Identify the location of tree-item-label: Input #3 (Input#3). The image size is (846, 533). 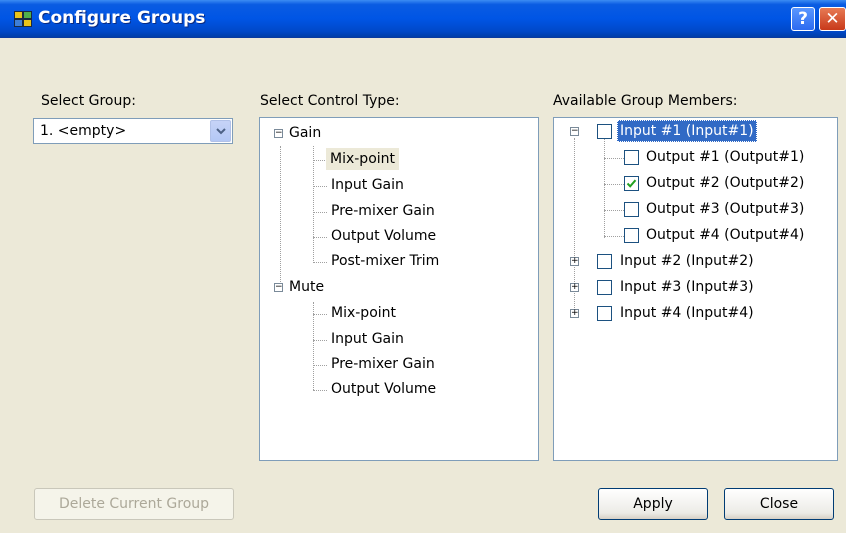
(687, 287).